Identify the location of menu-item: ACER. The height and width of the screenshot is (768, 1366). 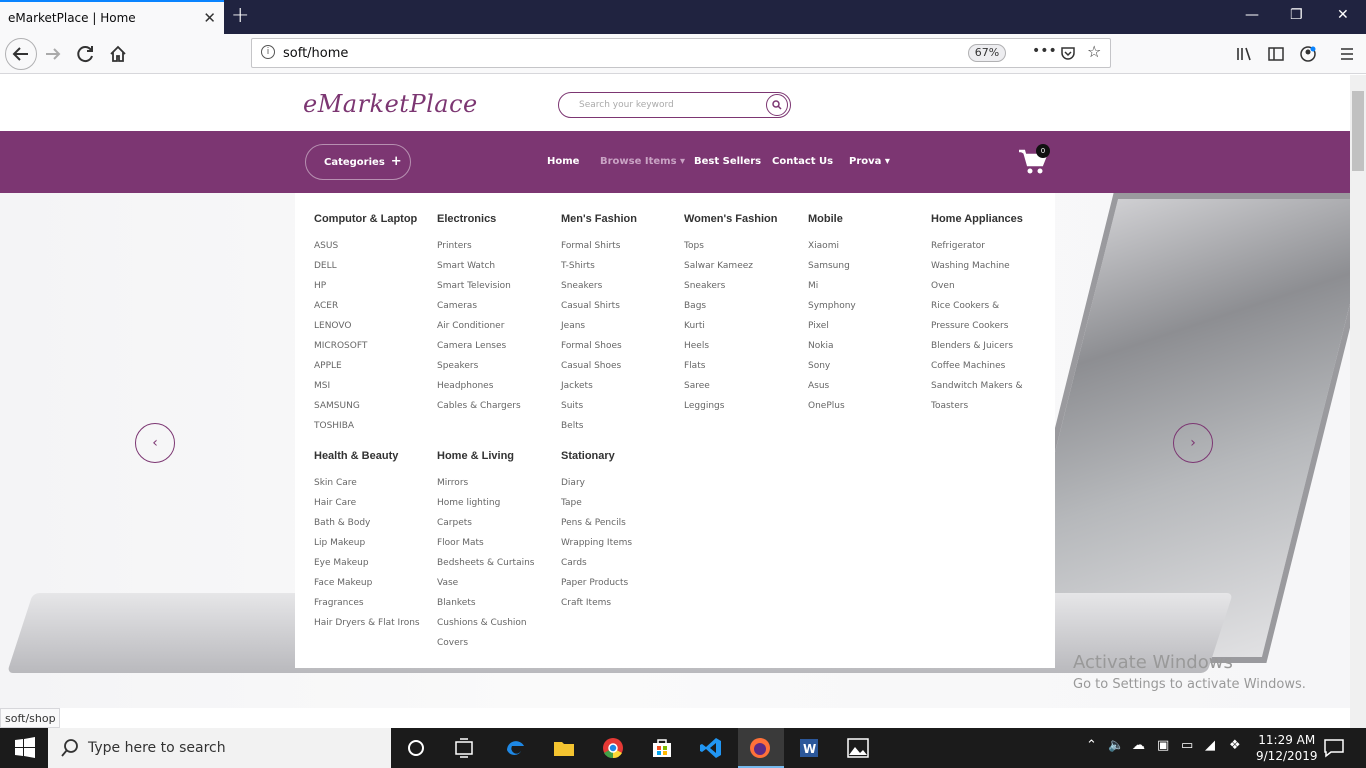
(374, 310).